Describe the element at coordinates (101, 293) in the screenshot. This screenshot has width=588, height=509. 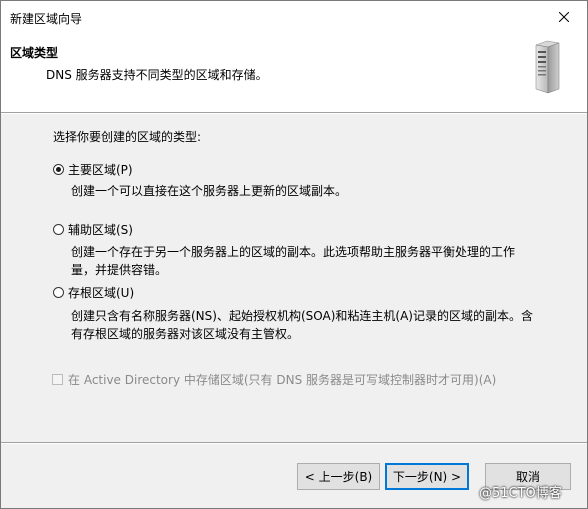
I see `stub-zone-label: 存根区域(U)` at that location.